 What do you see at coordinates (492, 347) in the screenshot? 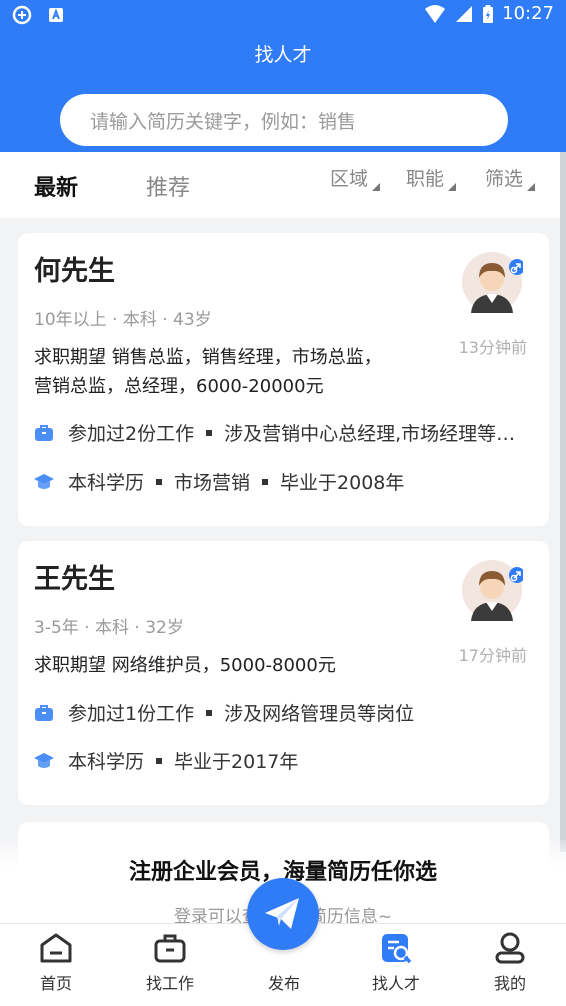
I see `posted-time: 13分钟前` at bounding box center [492, 347].